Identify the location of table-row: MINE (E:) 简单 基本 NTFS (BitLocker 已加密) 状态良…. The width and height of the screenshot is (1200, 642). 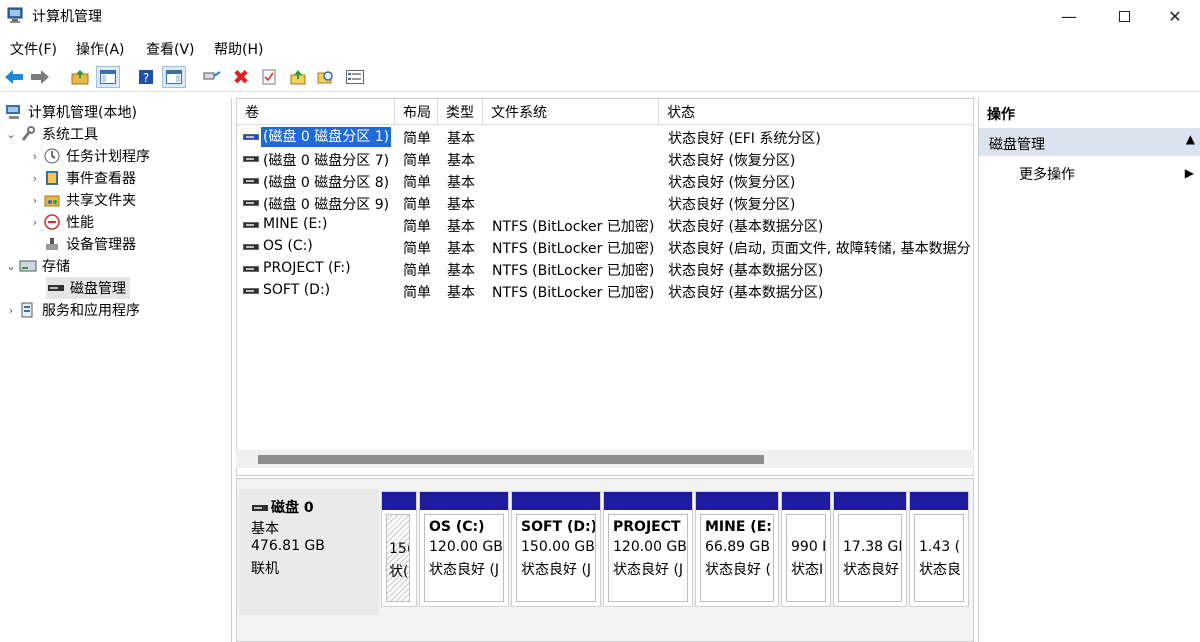
(605, 225).